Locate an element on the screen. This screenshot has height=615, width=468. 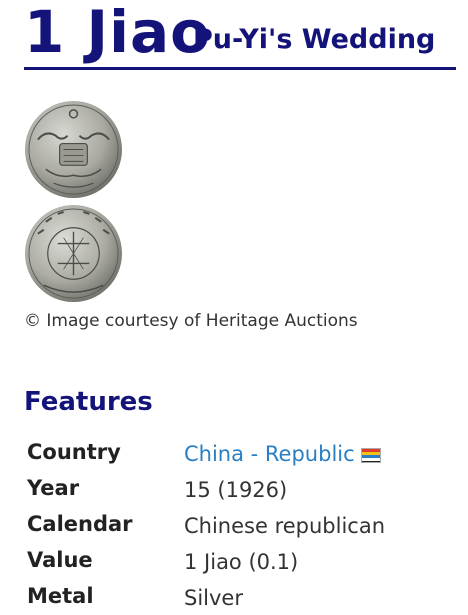
feature-key-year: Year is located at coordinates (53, 488).